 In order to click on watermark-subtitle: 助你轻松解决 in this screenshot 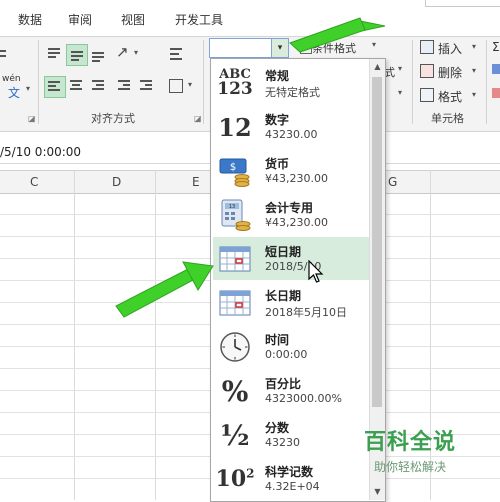, I will do `click(409, 467)`.